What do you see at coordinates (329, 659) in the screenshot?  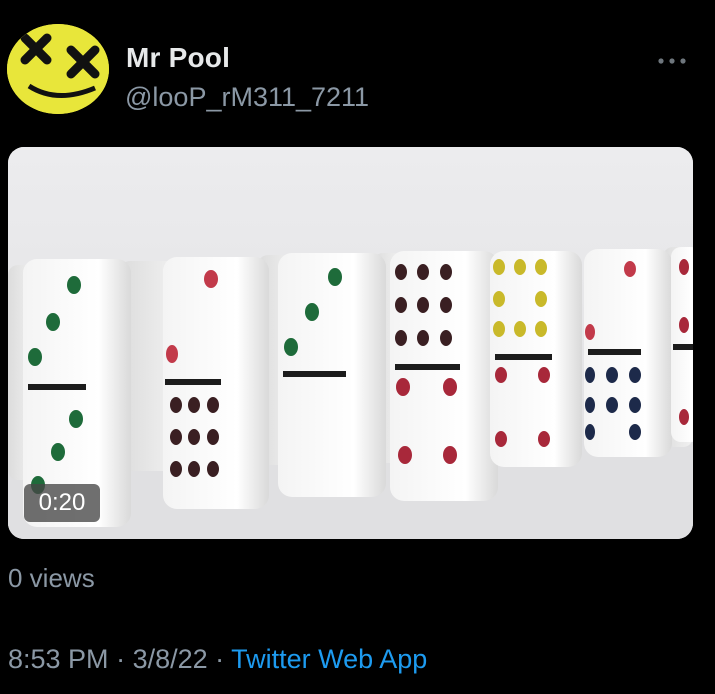 I see `tweet-source-link: Twitter Web App` at bounding box center [329, 659].